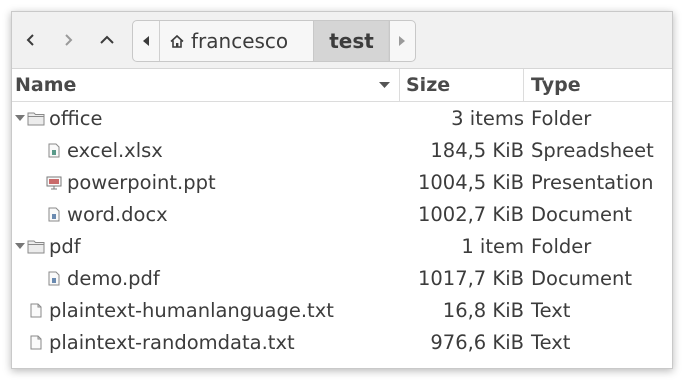 The height and width of the screenshot is (386, 693). I want to click on path-crumb-current: test, so click(351, 41).